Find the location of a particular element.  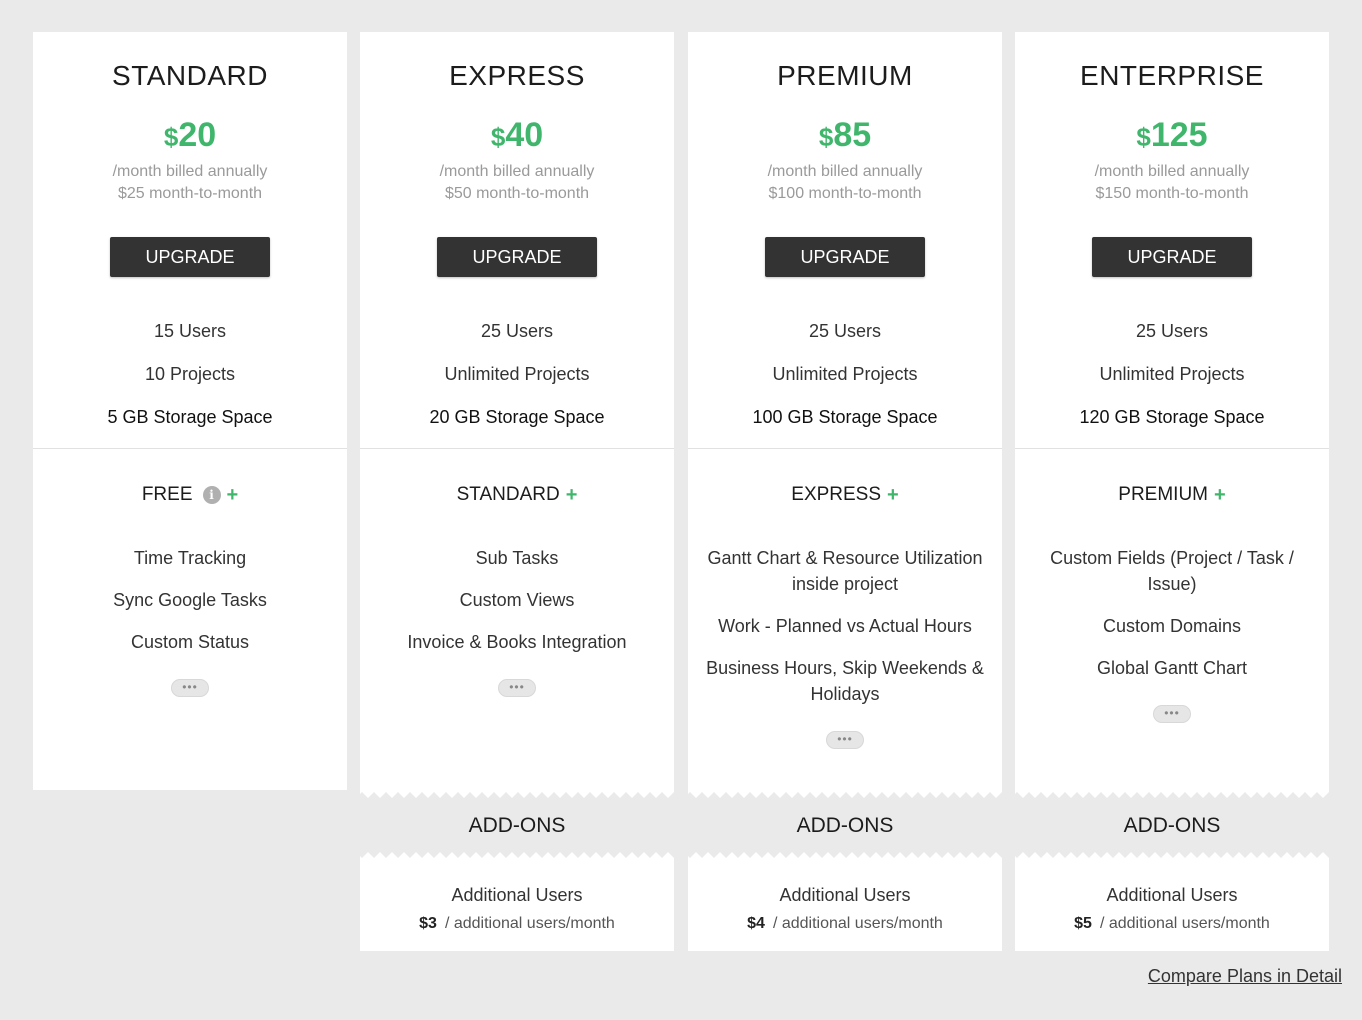

addon-price: $3 is located at coordinates (428, 923).